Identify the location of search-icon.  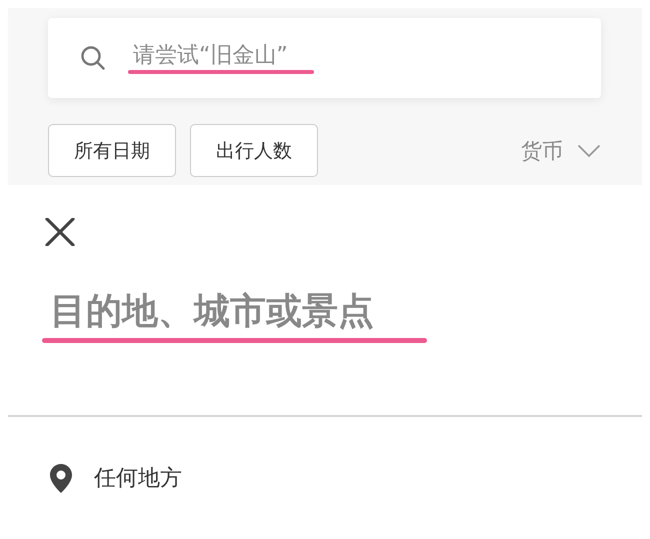
(93, 58).